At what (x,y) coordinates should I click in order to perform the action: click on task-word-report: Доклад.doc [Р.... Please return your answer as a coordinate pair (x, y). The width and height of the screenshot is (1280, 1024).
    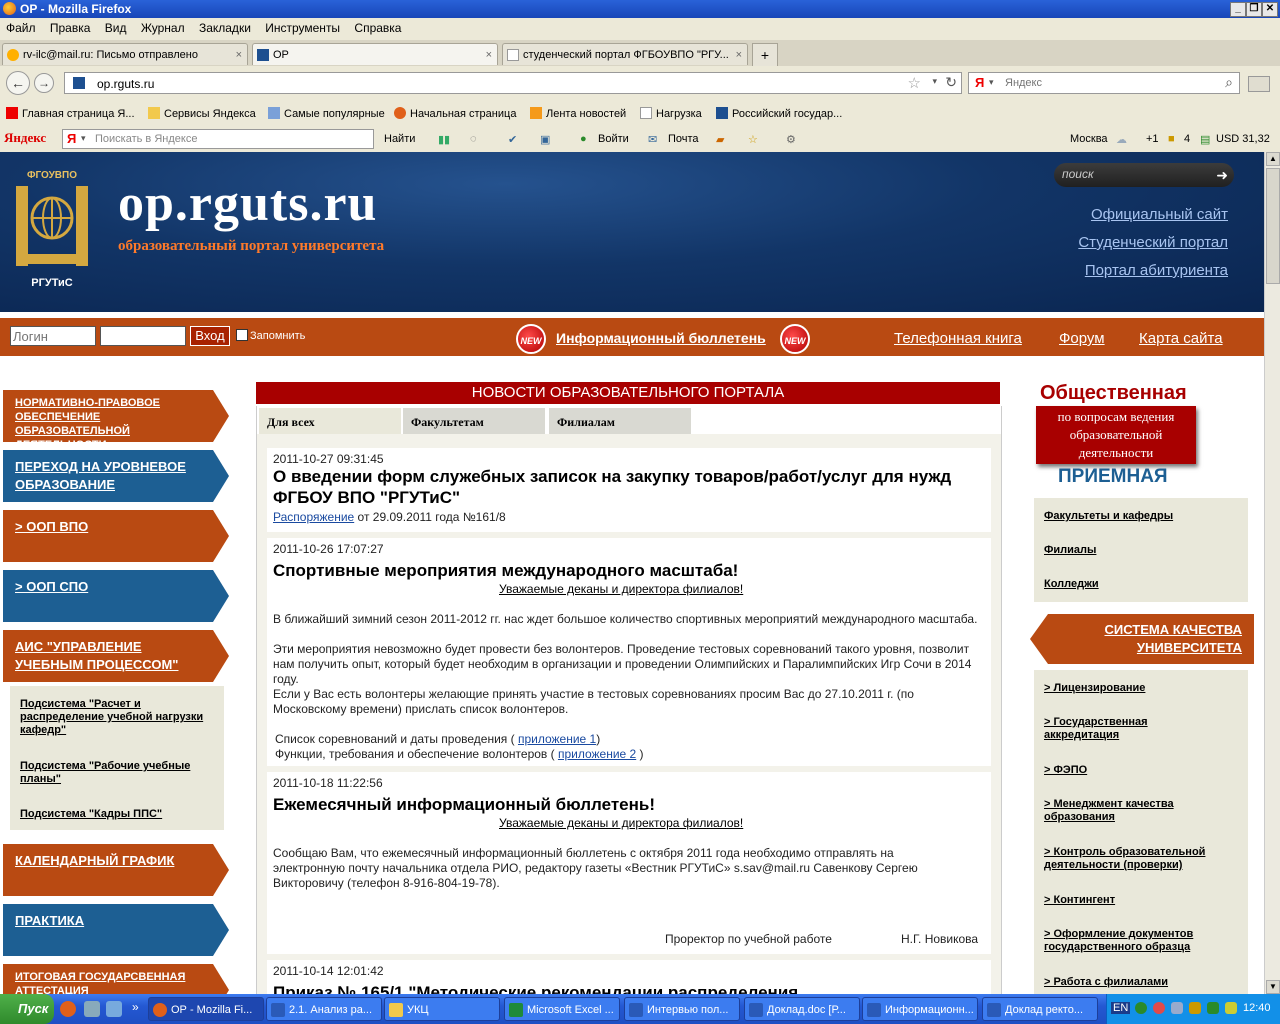
    Looking at the image, I should click on (802, 1009).